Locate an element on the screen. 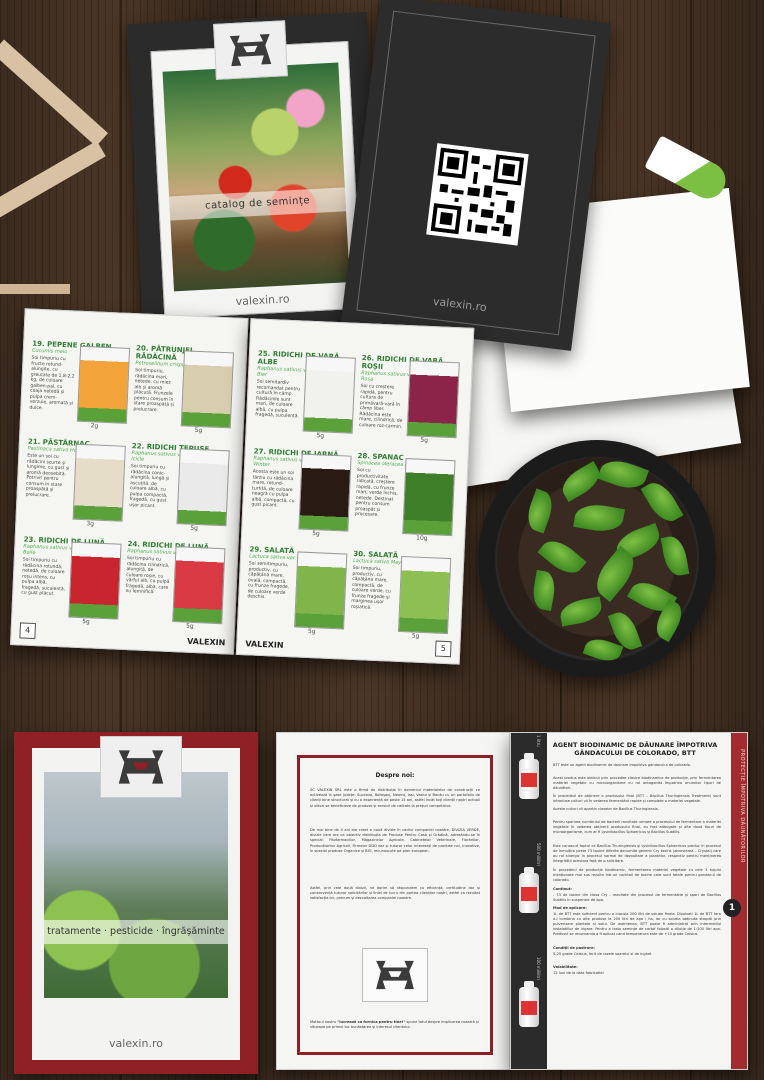 The width and height of the screenshot is (764, 1080). product-section-heading: Condiții de pastrare: is located at coordinates (574, 948).